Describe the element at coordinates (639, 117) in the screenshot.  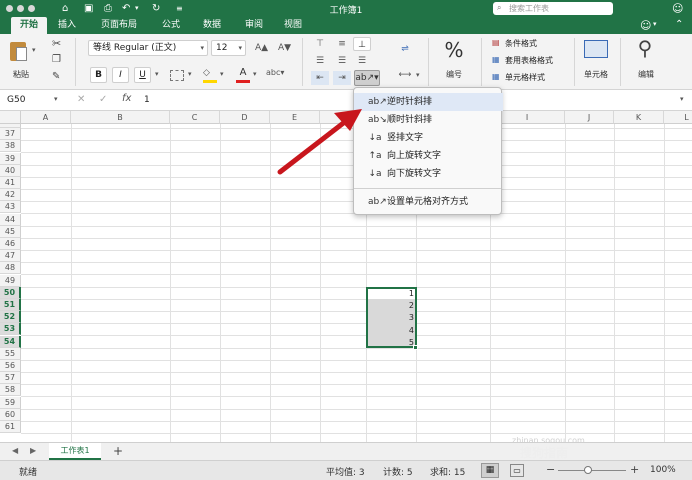
I see `column-header-k: K` at that location.